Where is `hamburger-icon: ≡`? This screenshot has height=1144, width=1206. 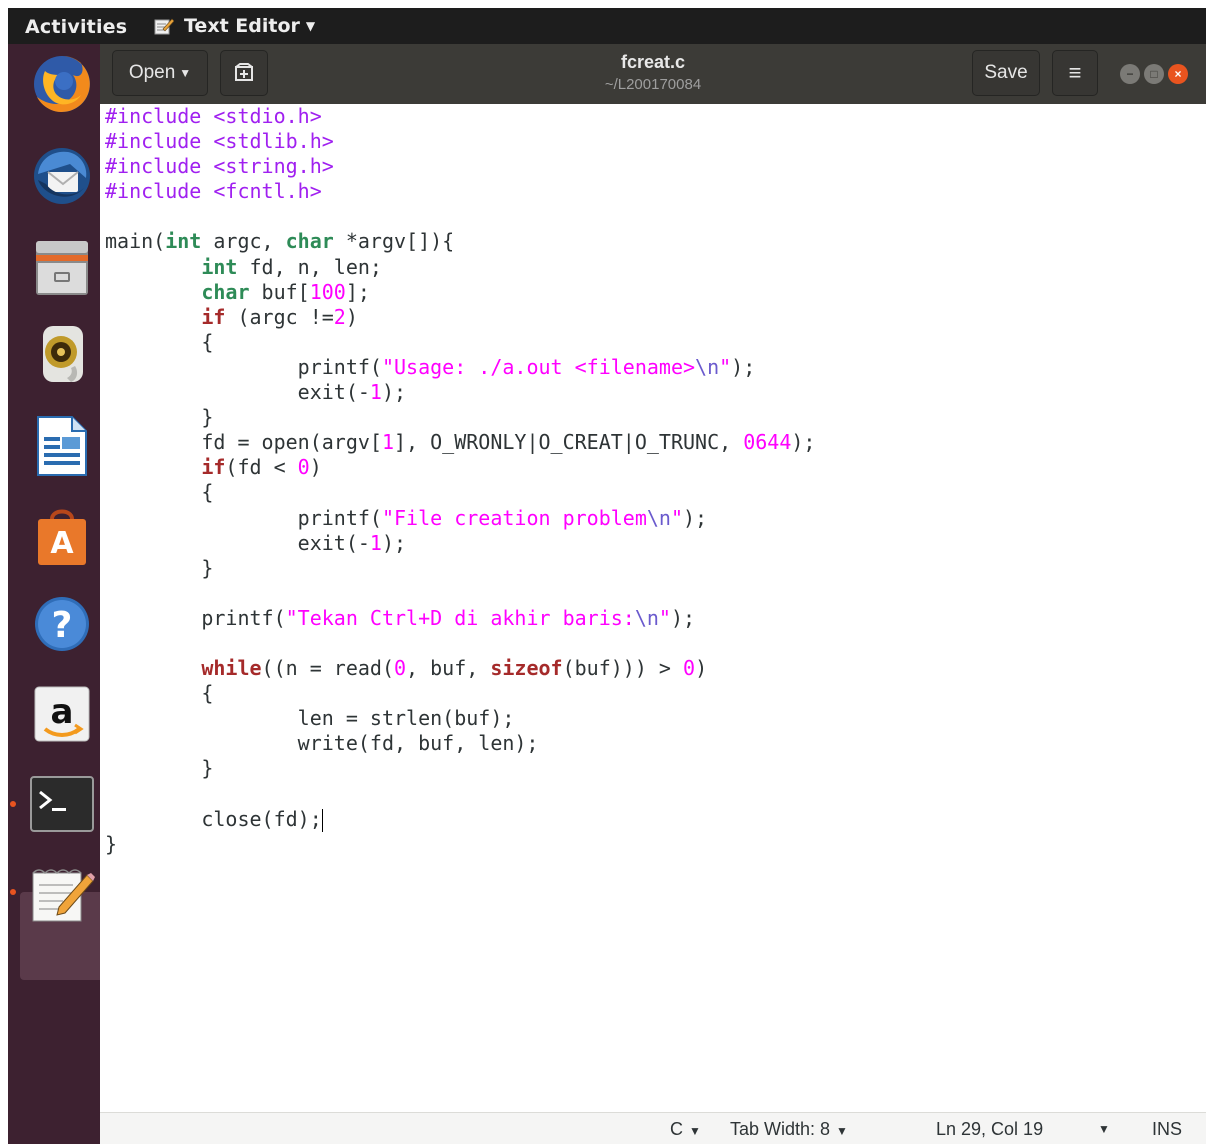
hamburger-icon: ≡ is located at coordinates (1075, 72).